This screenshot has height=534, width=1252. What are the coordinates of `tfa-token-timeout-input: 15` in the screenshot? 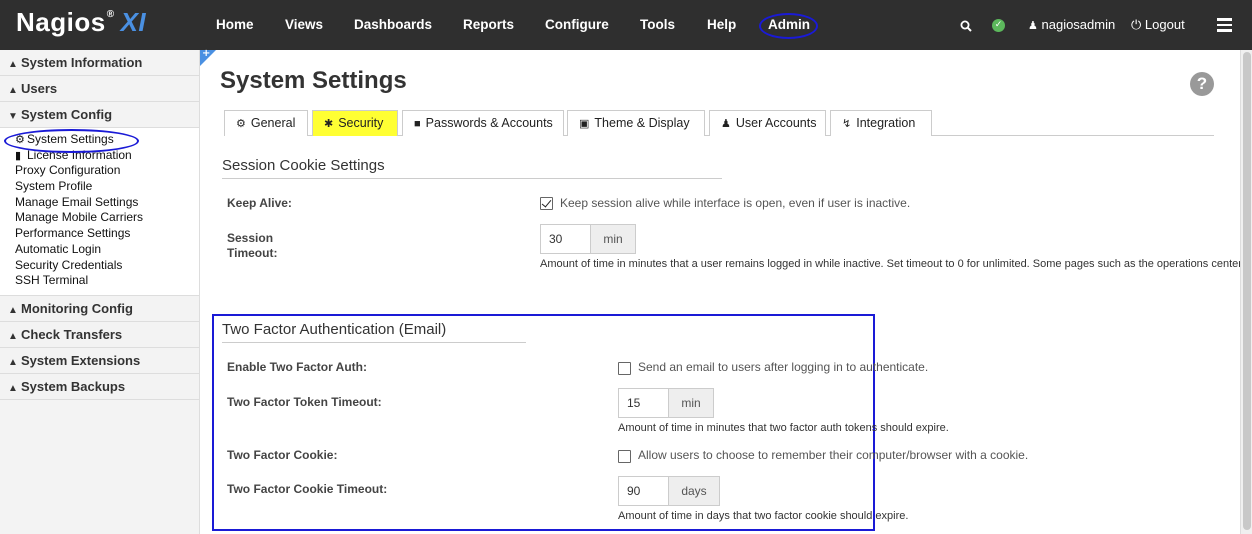 It's located at (643, 403).